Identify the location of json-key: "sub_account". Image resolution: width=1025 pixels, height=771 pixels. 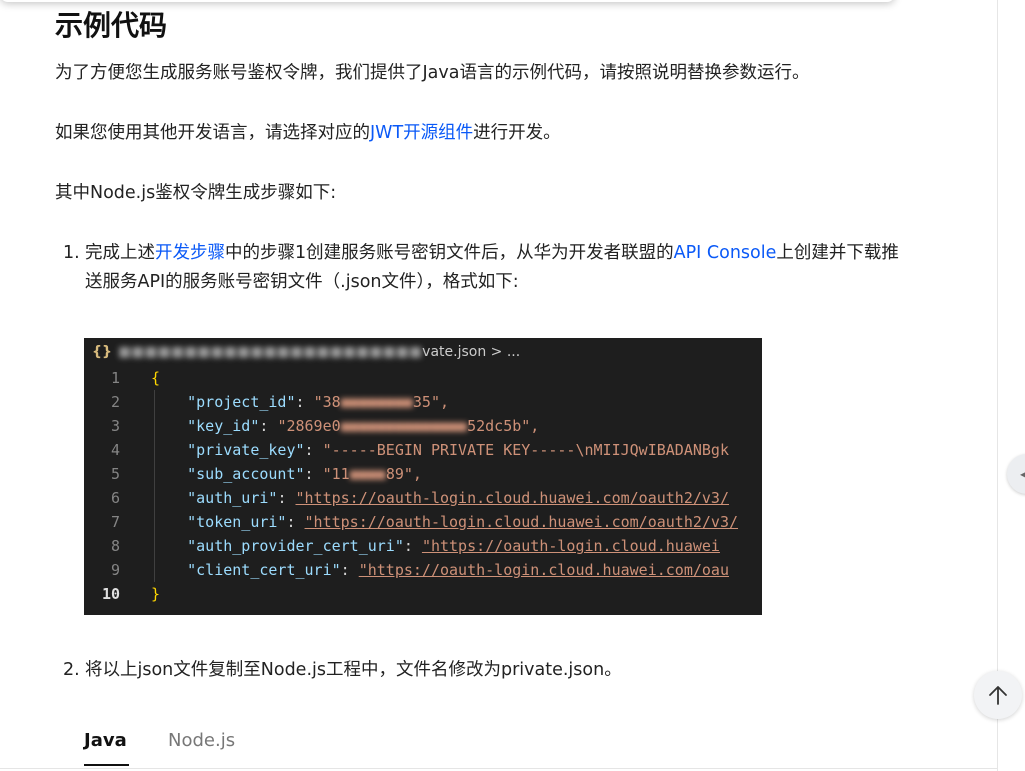
(246, 474).